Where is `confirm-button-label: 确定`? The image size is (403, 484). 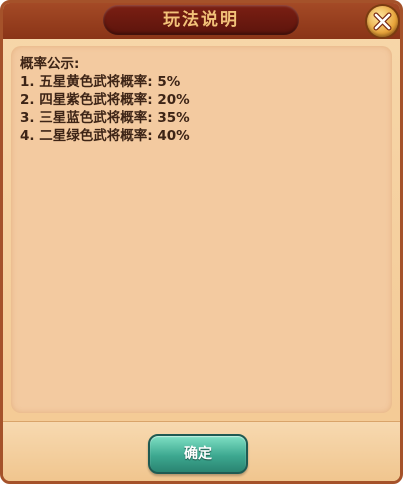
confirm-button-label: 确定 is located at coordinates (198, 454).